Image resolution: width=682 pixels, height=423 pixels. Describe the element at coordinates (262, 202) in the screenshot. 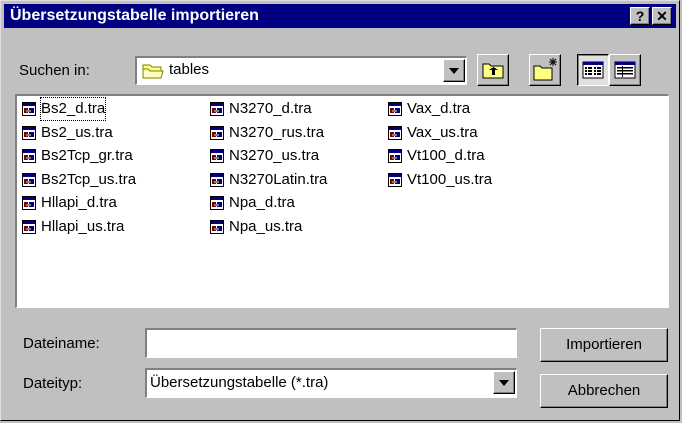

I see `file-name: Npa_d.tra` at that location.